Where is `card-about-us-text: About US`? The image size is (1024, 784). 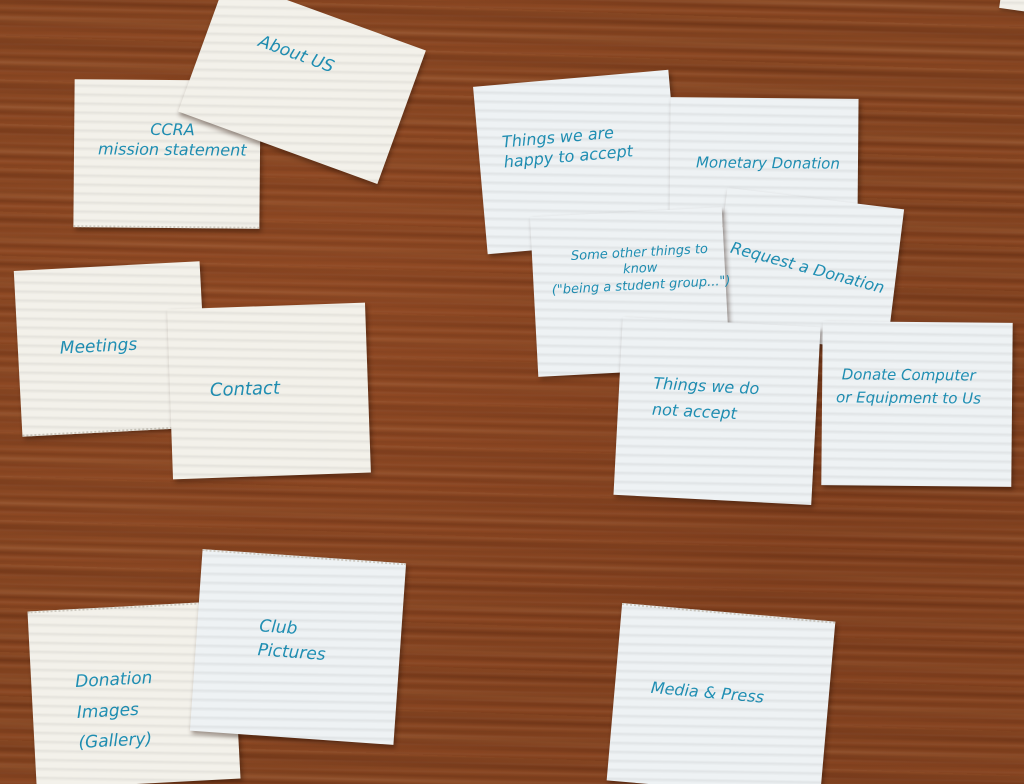 card-about-us-text: About US is located at coordinates (296, 54).